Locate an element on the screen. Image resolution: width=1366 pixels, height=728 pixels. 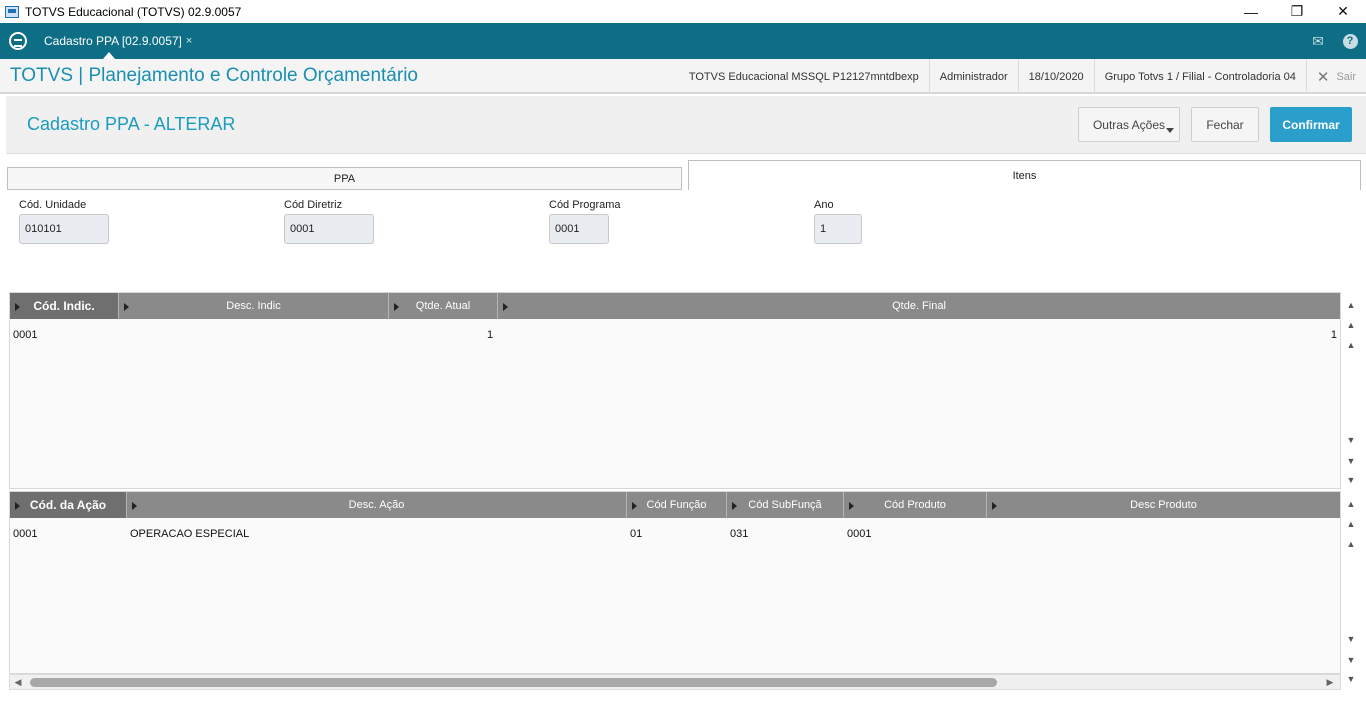
field-ano: Ano 1 is located at coordinates (838, 221).